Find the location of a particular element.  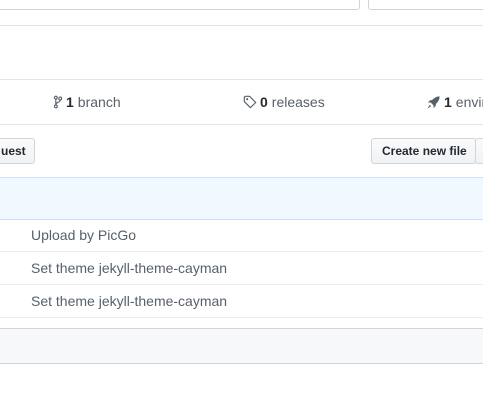

readme-header is located at coordinates (241, 346).